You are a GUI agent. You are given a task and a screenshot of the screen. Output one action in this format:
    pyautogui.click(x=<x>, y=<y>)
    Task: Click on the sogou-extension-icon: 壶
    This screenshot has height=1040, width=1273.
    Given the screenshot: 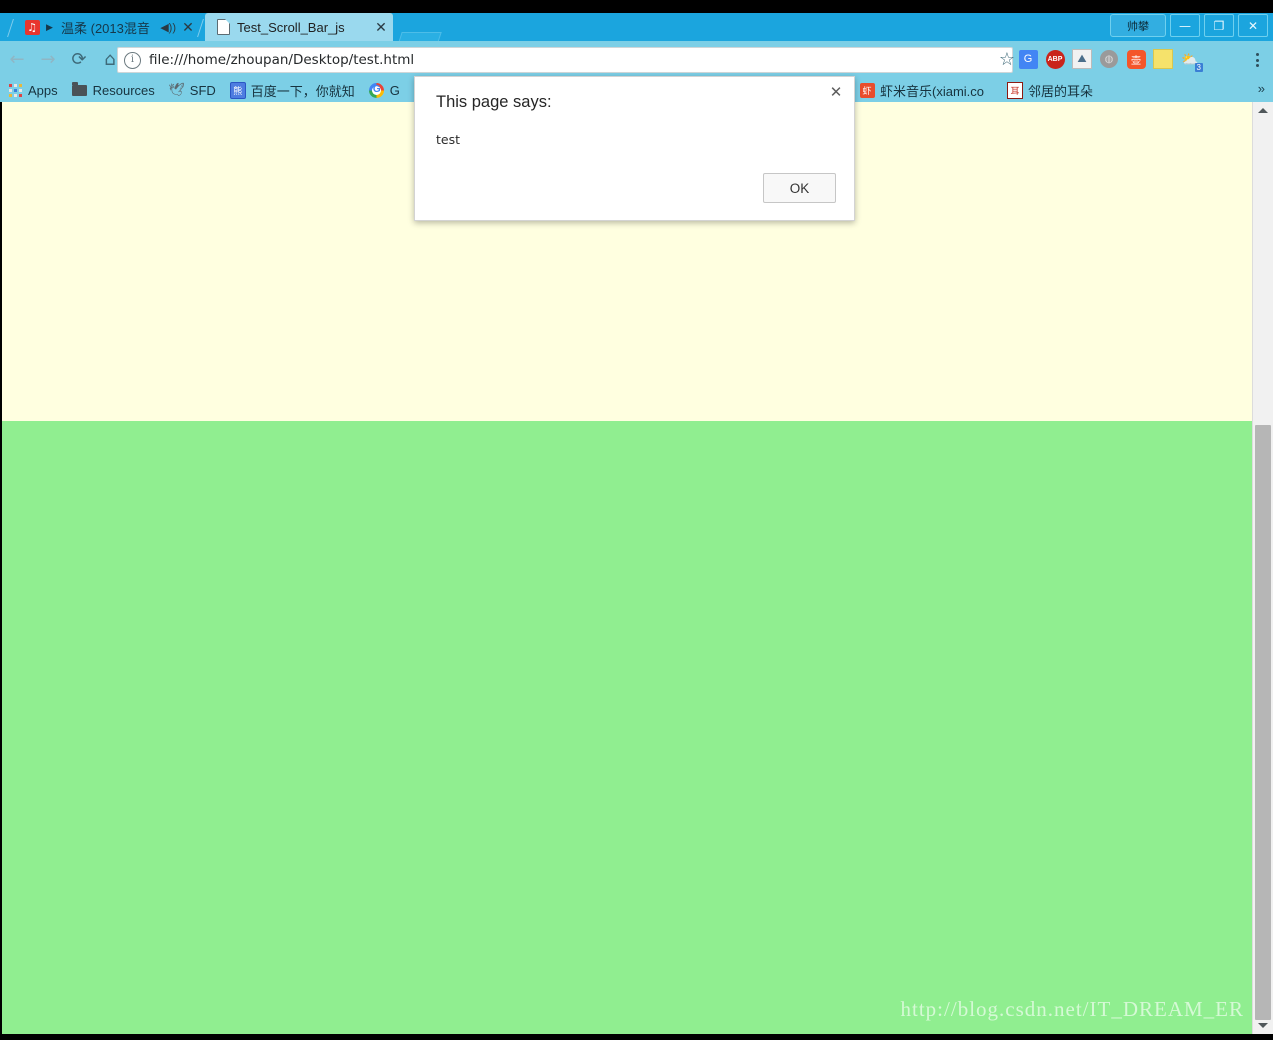 What is the action you would take?
    pyautogui.click(x=1136, y=59)
    